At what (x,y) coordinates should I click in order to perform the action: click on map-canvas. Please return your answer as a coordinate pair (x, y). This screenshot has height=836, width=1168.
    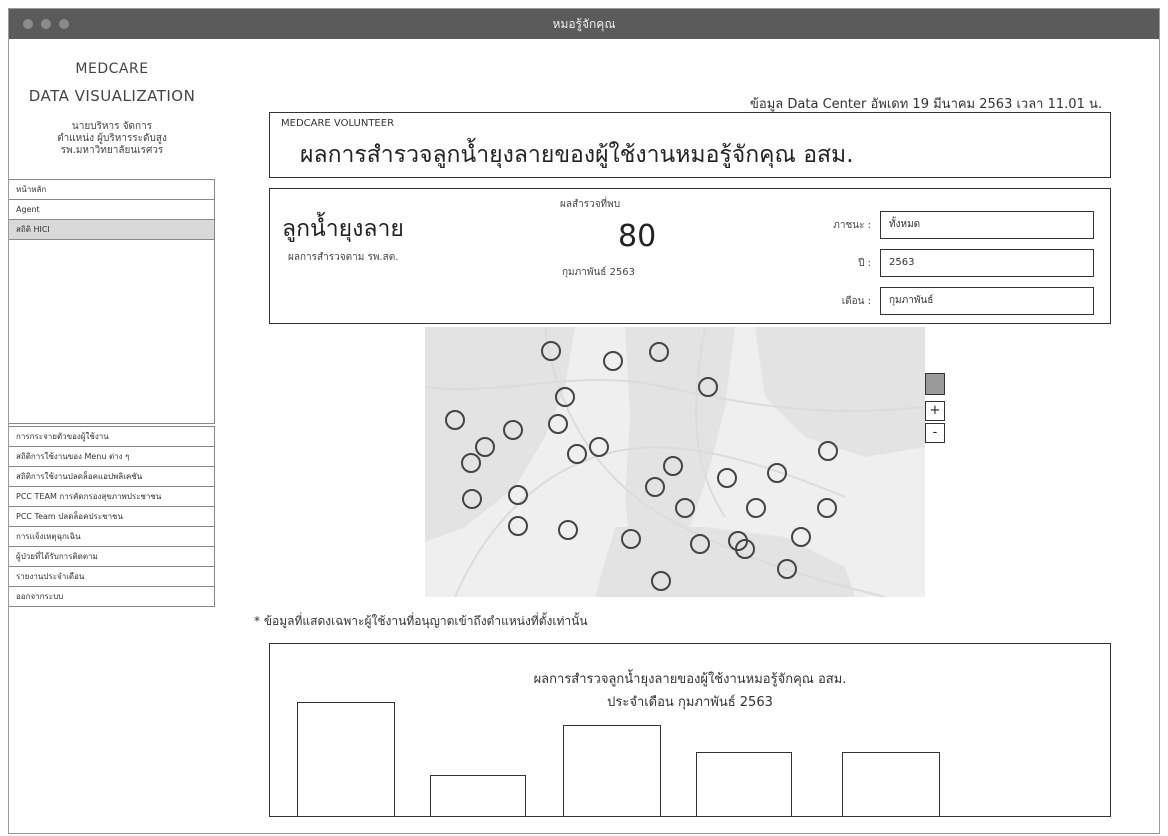
    Looking at the image, I should click on (675, 462).